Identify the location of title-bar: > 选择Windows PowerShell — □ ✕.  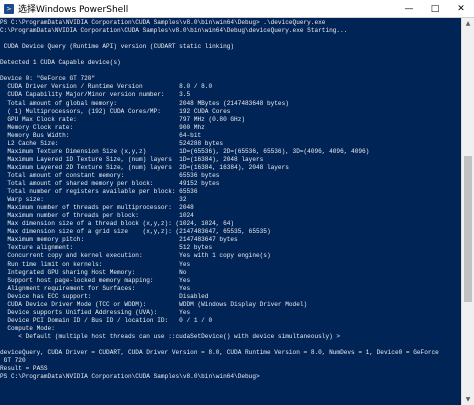
(237, 9).